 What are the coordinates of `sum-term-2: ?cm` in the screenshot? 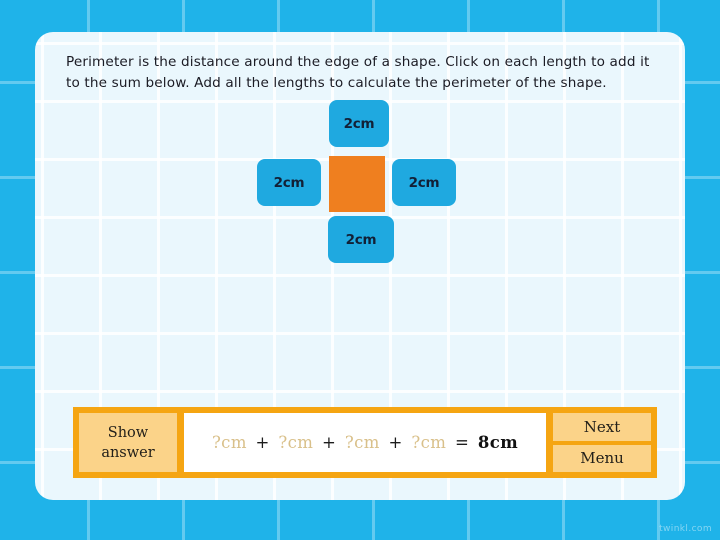 It's located at (296, 442).